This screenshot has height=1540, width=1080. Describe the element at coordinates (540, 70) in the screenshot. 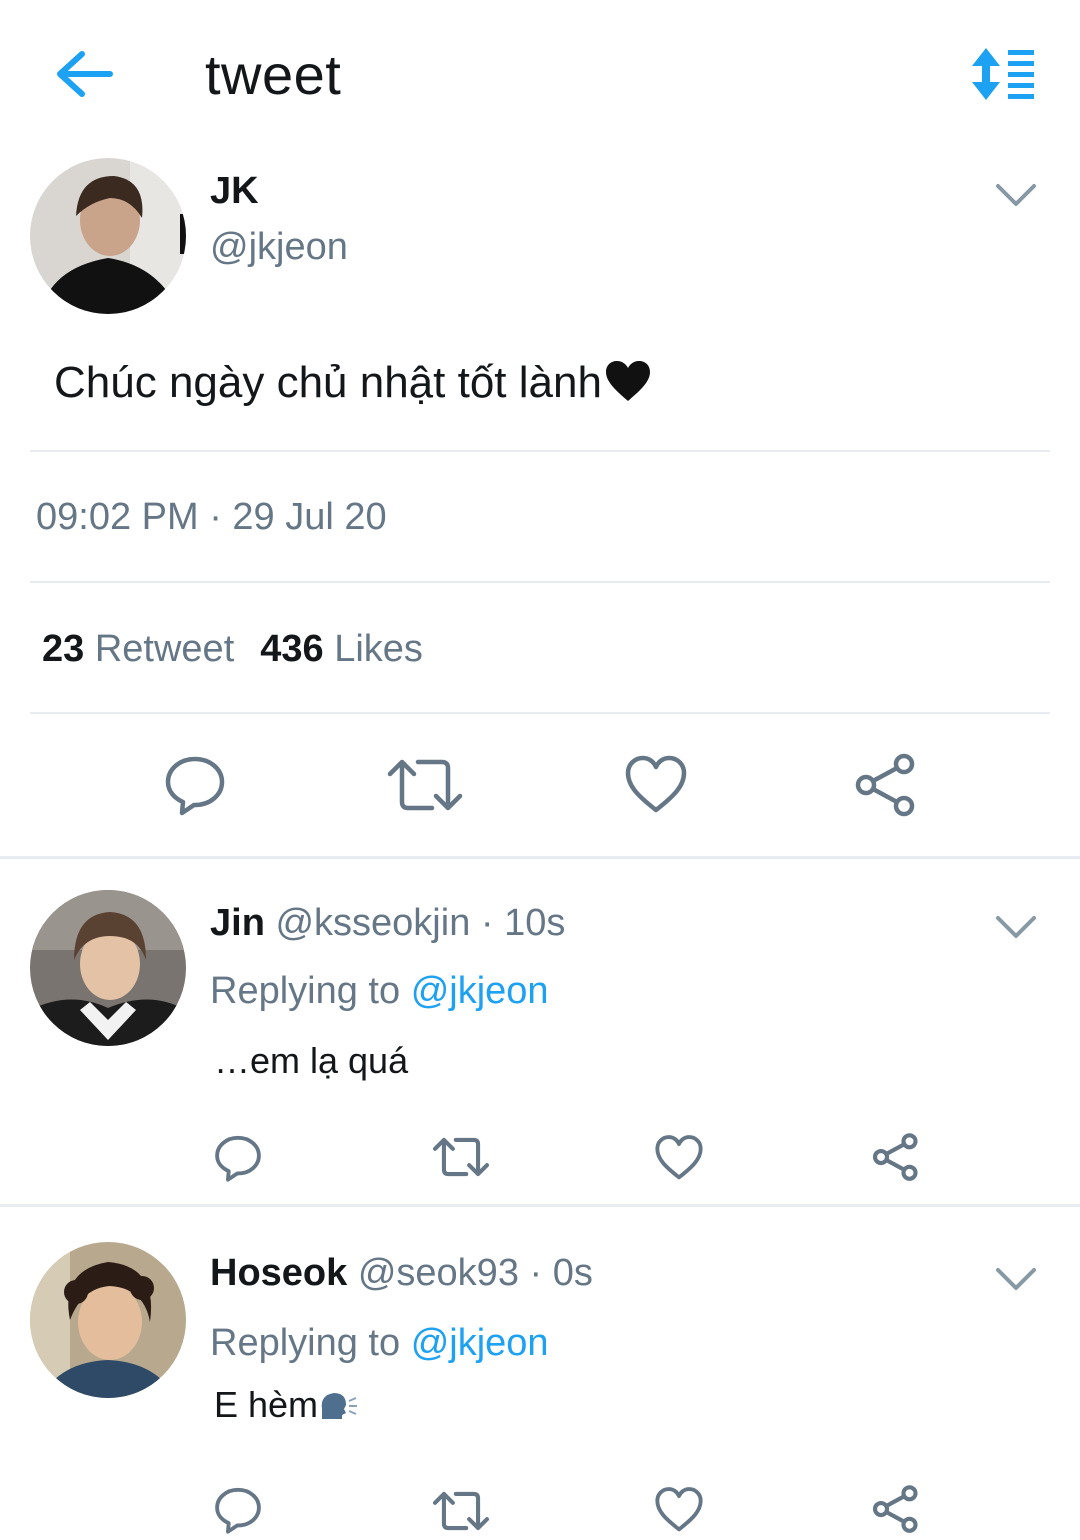

I see `top-bar: tweet` at that location.